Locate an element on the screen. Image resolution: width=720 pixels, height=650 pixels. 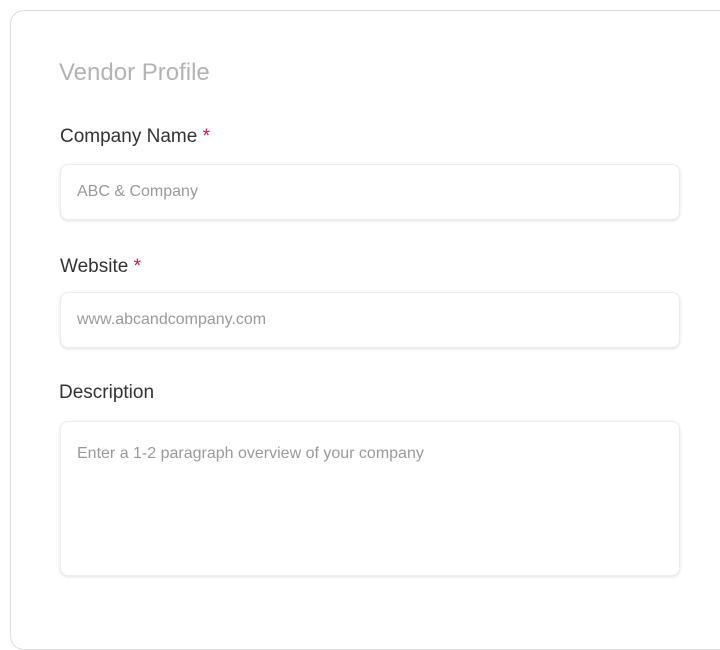
description-label-text: Description is located at coordinates (107, 392).